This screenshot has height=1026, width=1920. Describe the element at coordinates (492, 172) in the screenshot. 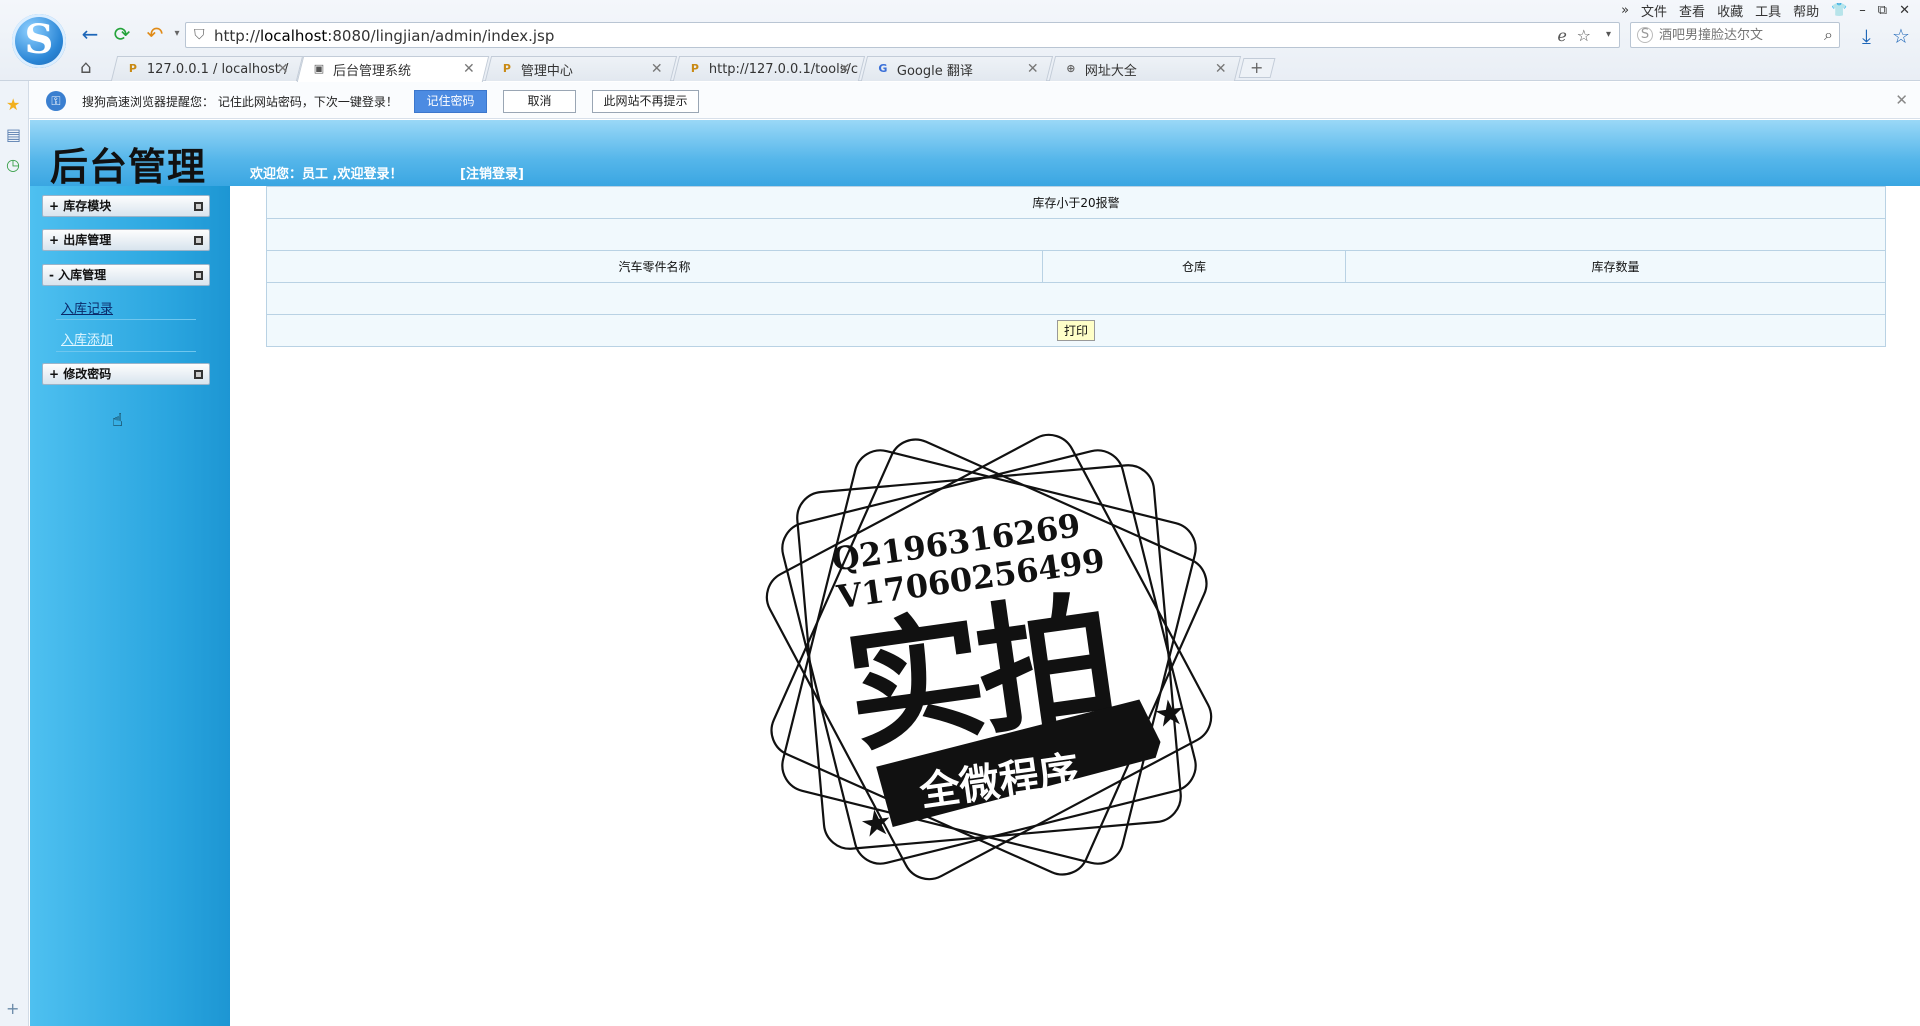

I see `logout-link: [注销登录]` at that location.